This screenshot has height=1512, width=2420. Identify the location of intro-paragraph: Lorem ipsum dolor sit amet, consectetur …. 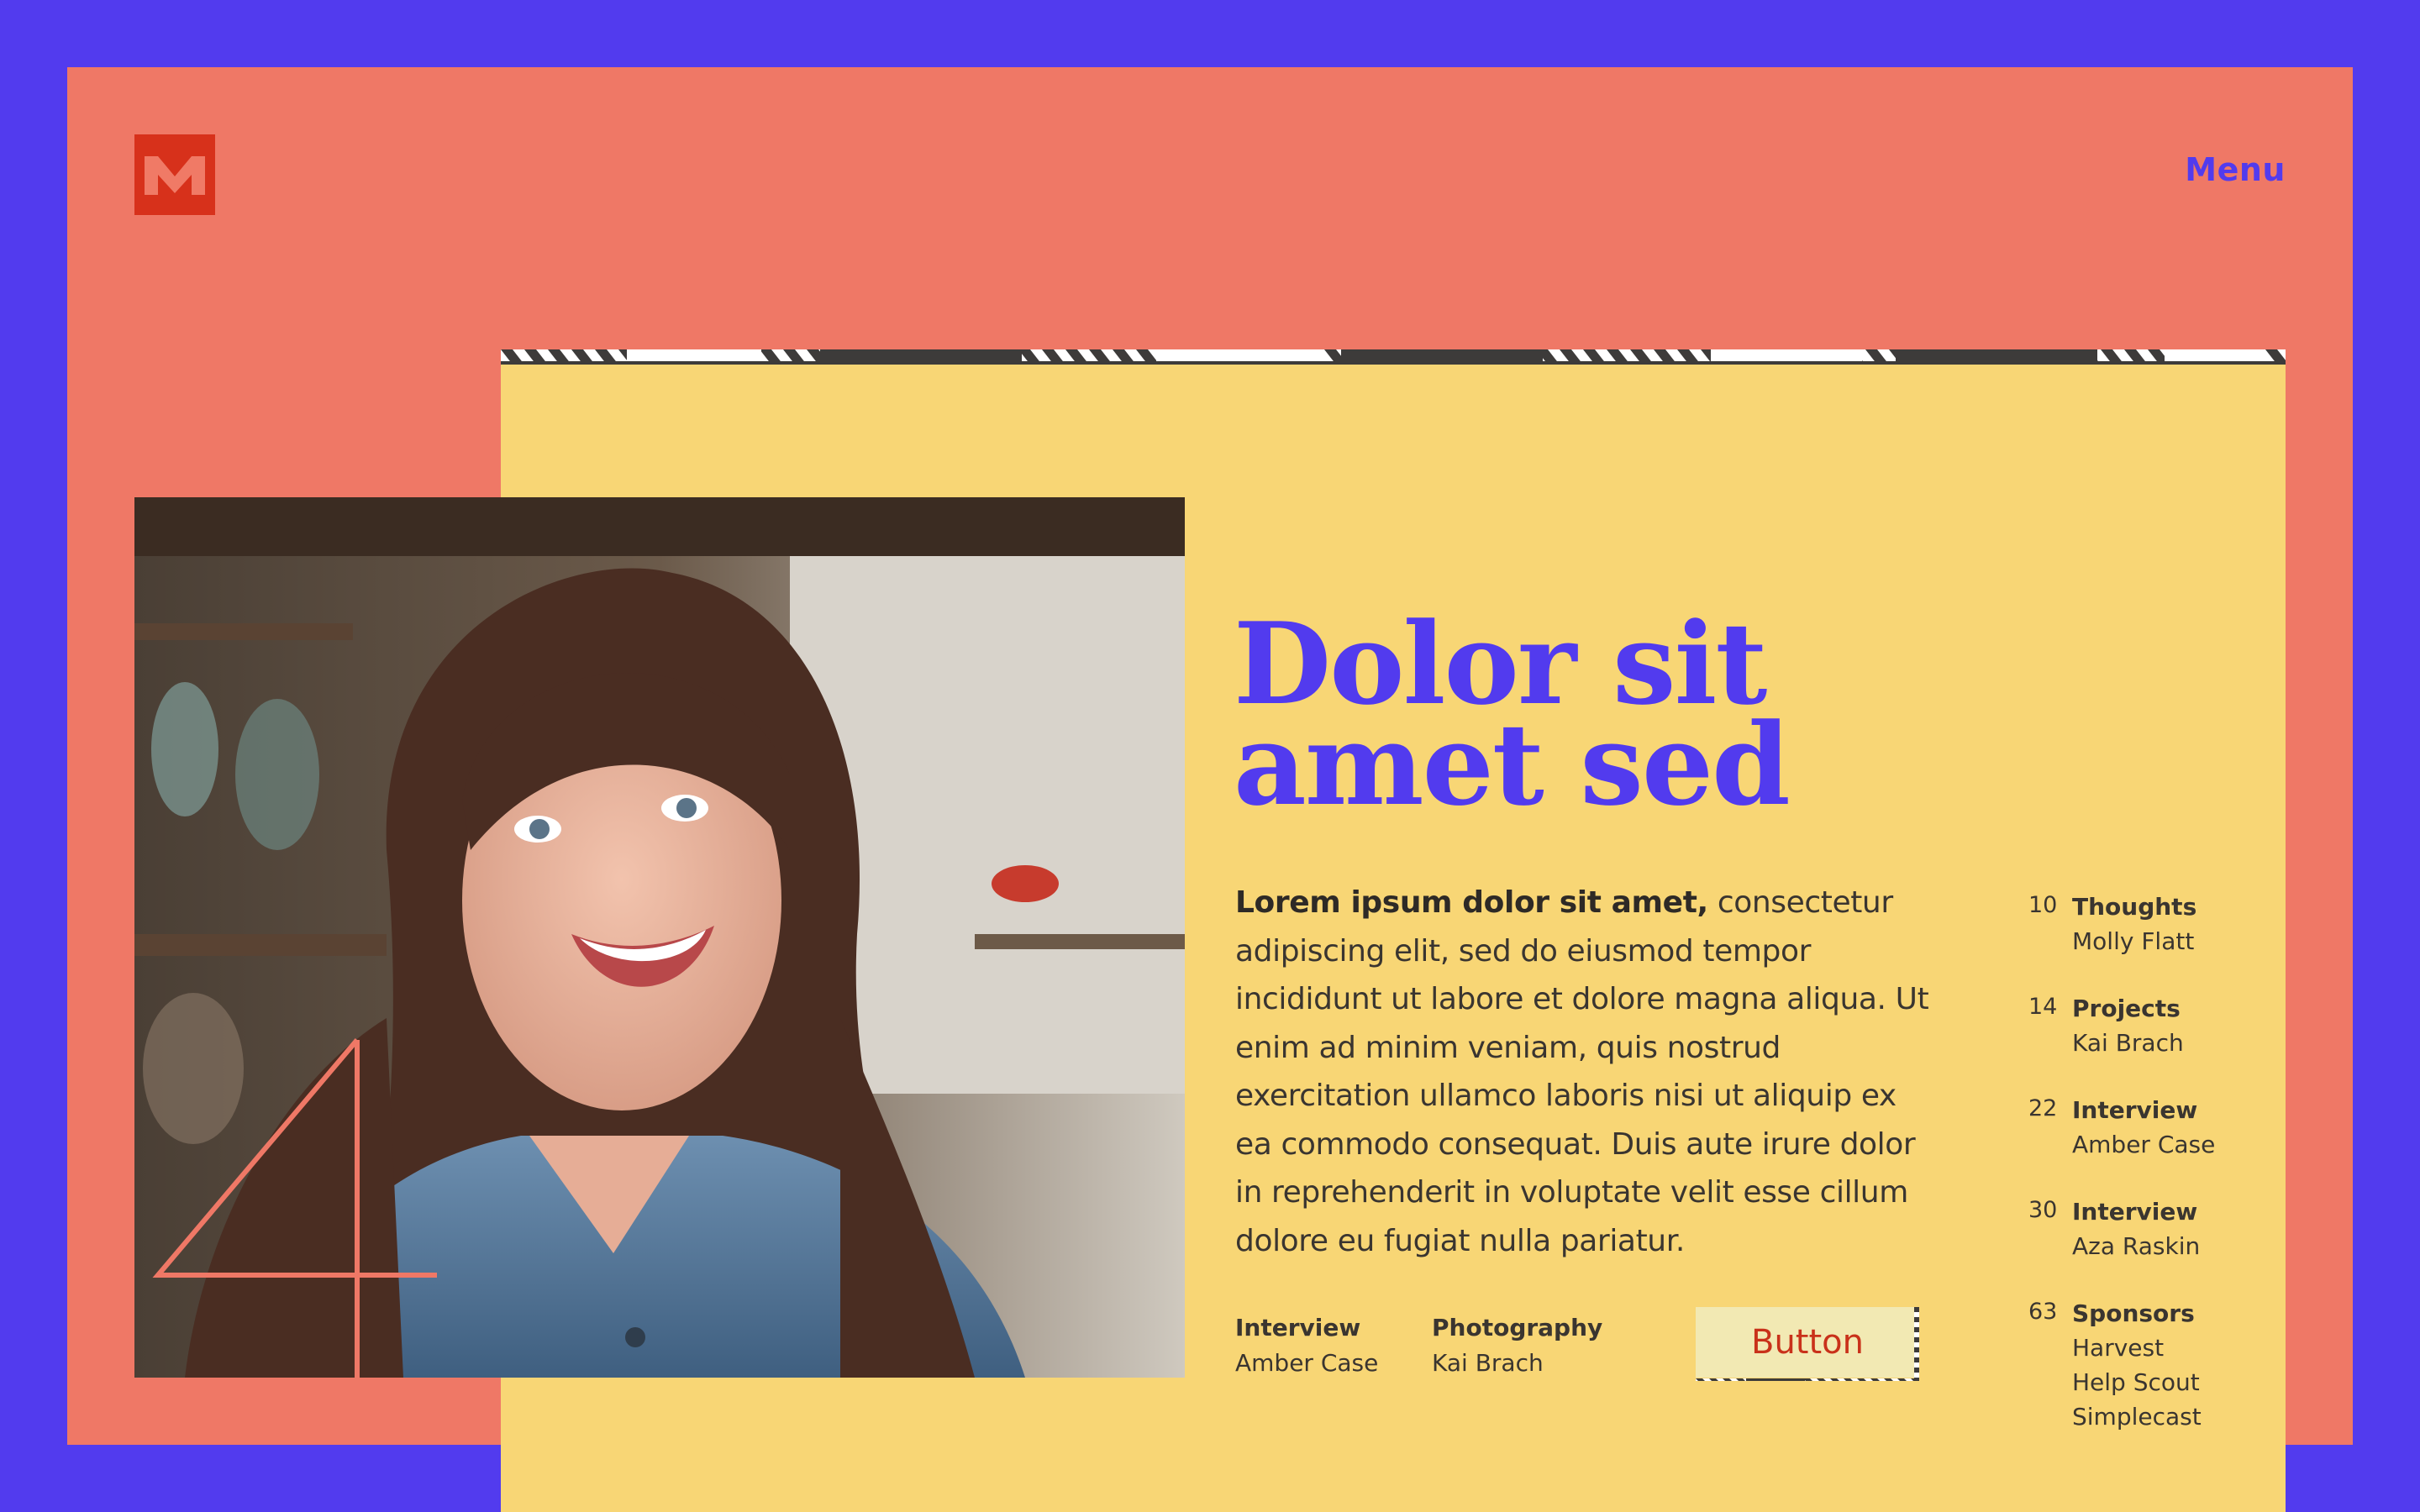
(1584, 1072).